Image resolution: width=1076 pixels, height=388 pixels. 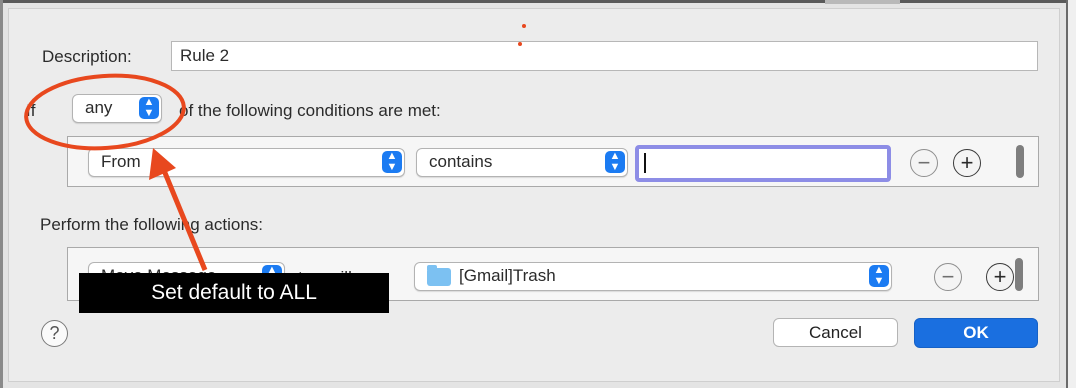 I want to click on cancel-button: Cancel, so click(x=835, y=332).